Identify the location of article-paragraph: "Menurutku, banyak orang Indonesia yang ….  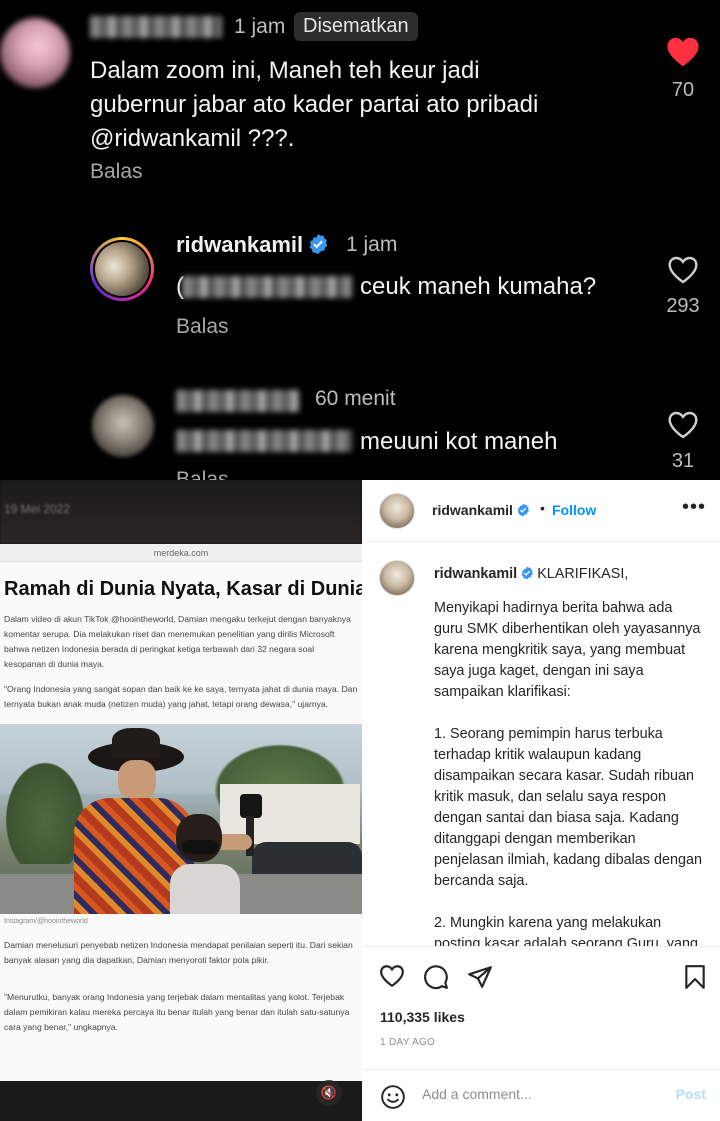
(177, 1012).